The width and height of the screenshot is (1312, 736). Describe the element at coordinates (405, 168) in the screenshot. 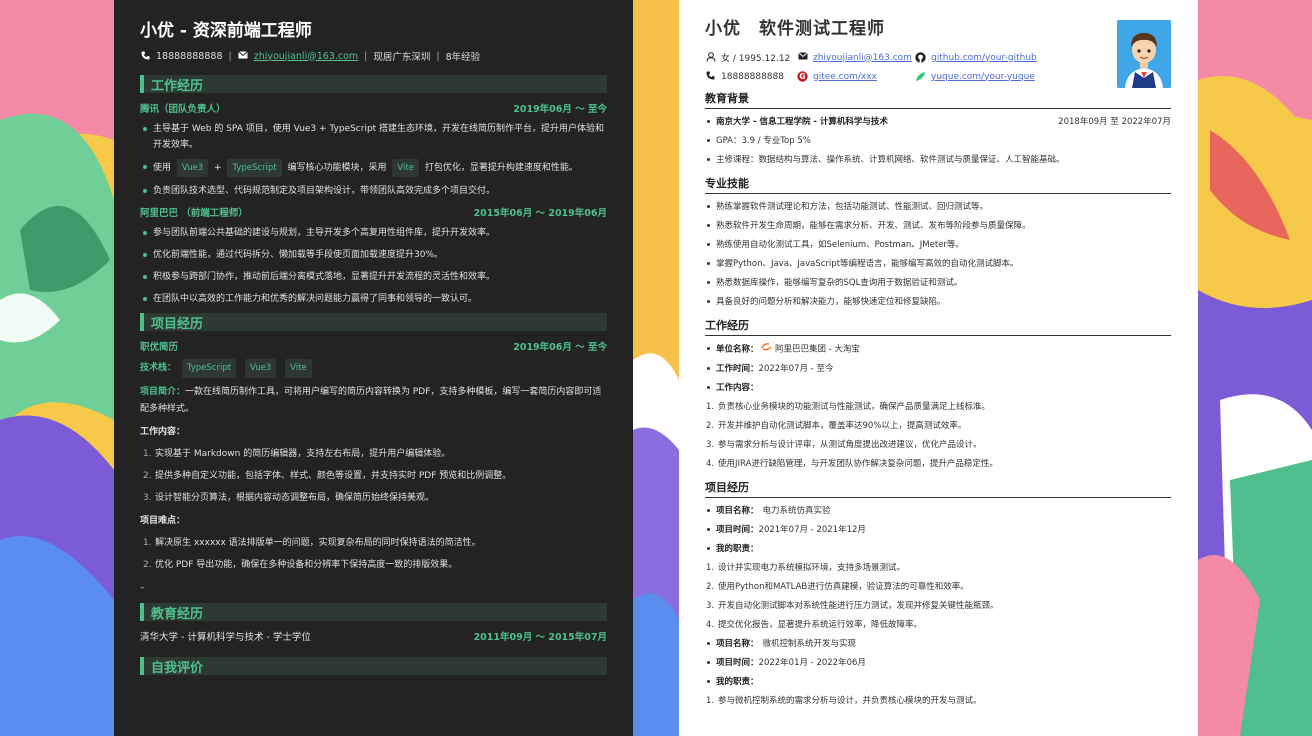

I see `tech-tag: Vite` at that location.